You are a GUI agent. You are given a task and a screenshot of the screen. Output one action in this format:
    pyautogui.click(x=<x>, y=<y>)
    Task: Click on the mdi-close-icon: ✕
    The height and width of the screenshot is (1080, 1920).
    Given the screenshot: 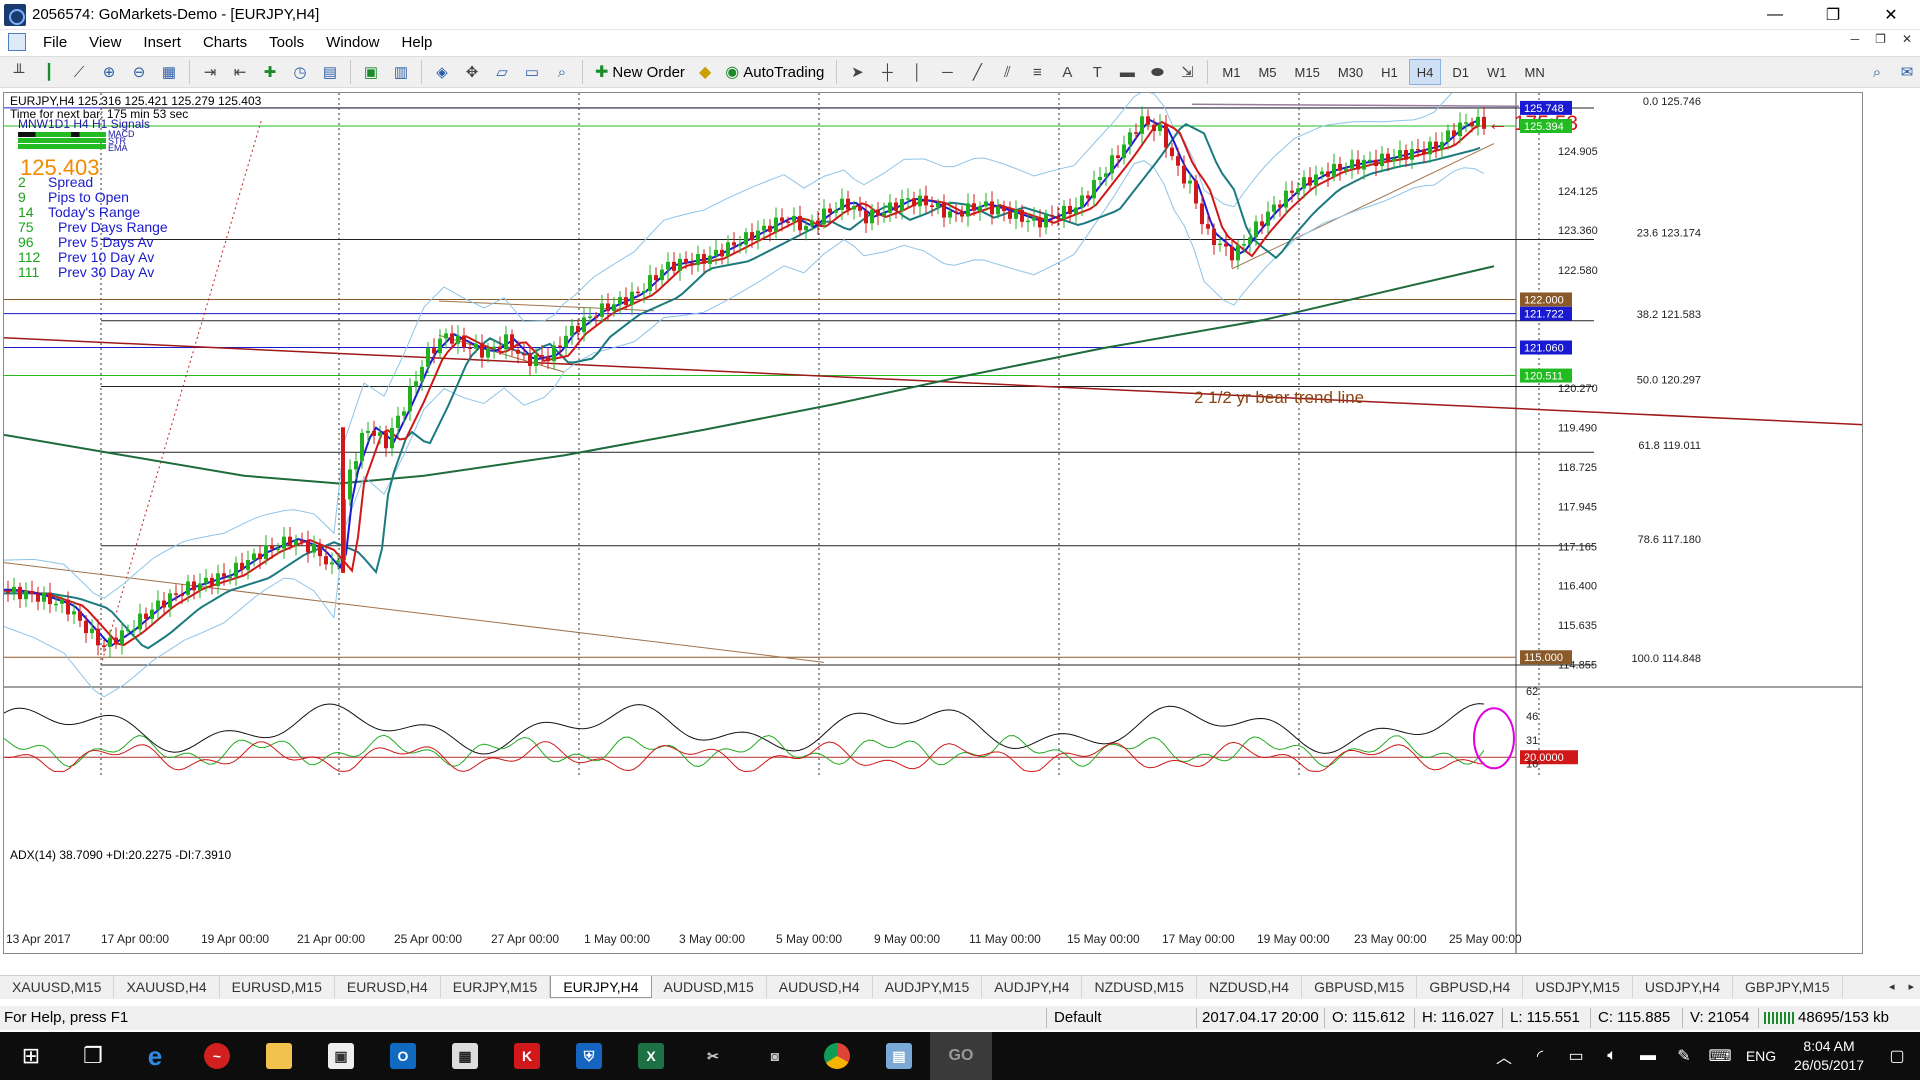 What is the action you would take?
    pyautogui.click(x=1907, y=39)
    